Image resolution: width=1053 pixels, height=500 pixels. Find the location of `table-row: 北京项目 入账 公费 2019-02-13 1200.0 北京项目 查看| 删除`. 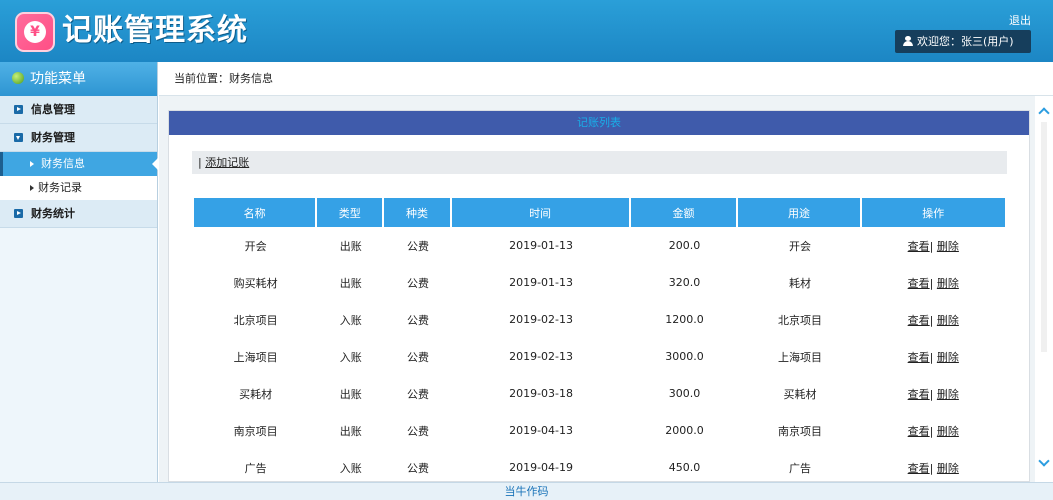

table-row: 北京项目 入账 公费 2019-02-13 1200.0 北京项目 查看| 删除 is located at coordinates (599, 319).